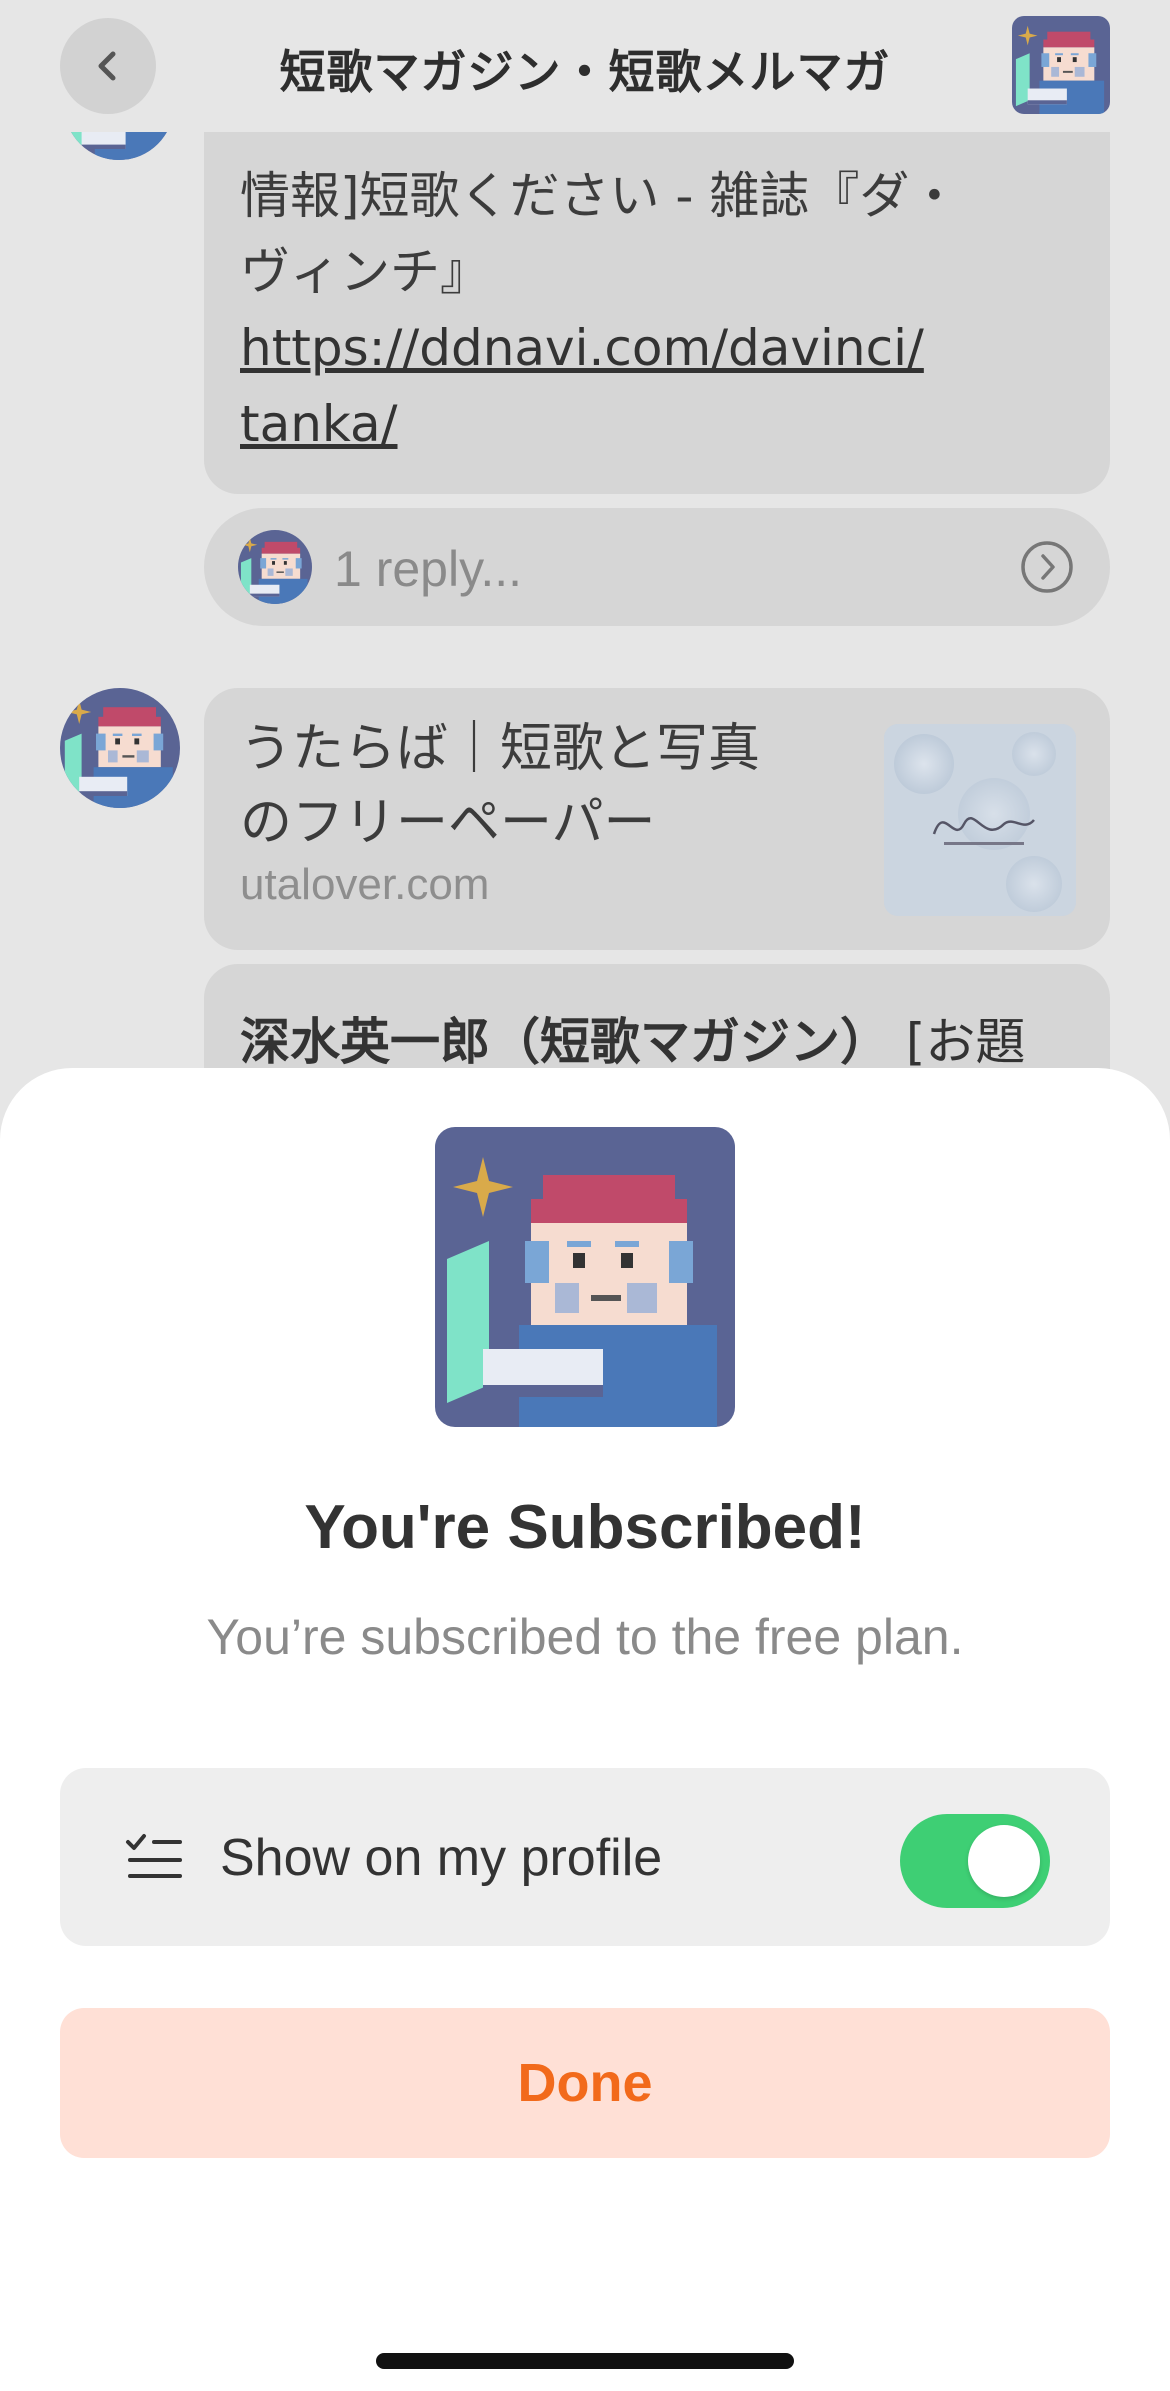 Image resolution: width=1170 pixels, height=2391 pixels. Describe the element at coordinates (585, 1527) in the screenshot. I see `sheet-title: You're Subscribed!` at that location.